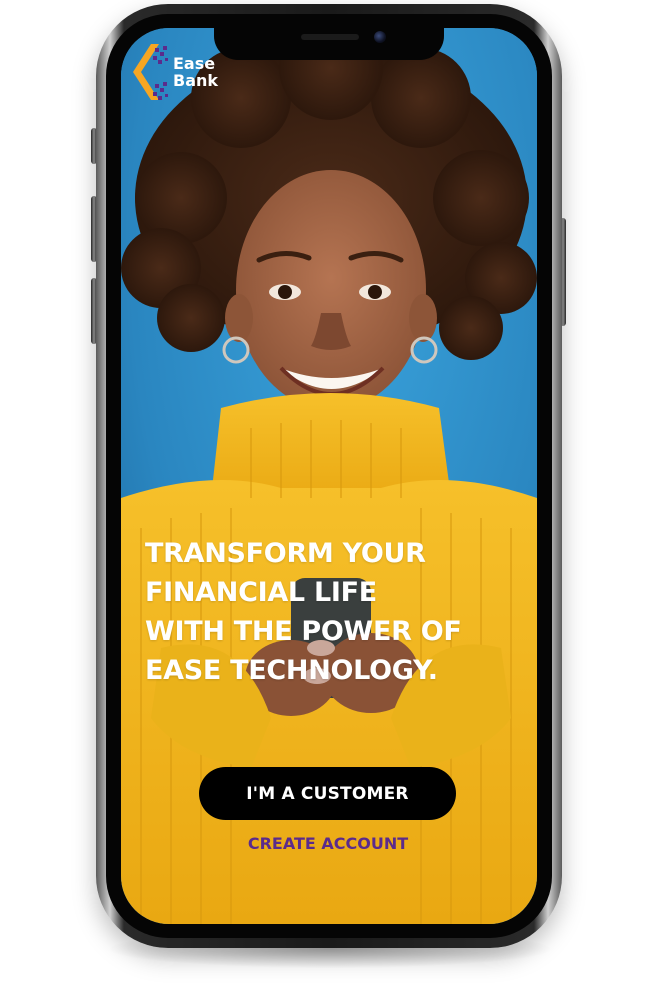 Image resolution: width=652 pixels, height=986 pixels. Describe the element at coordinates (380, 37) in the screenshot. I see `front-camera` at that location.